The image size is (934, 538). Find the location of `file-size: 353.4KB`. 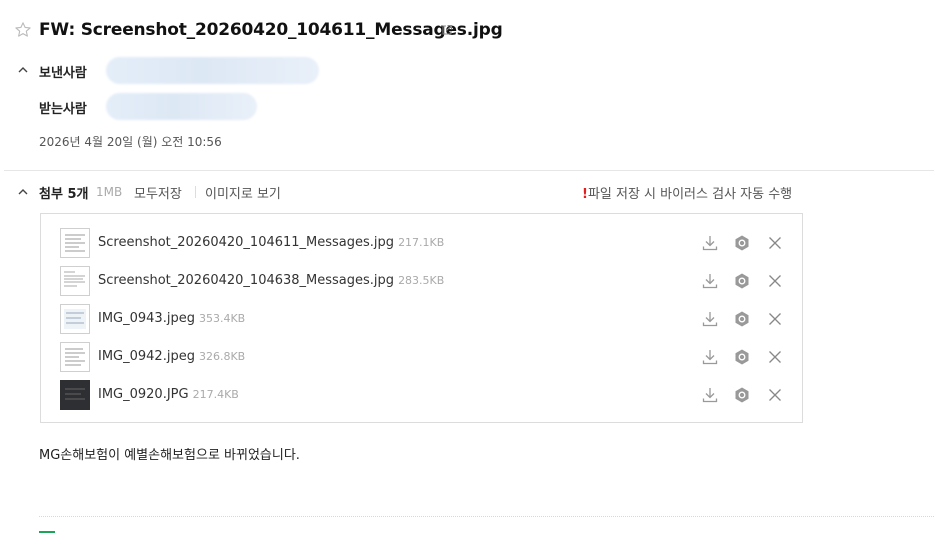

file-size: 353.4KB is located at coordinates (222, 318).